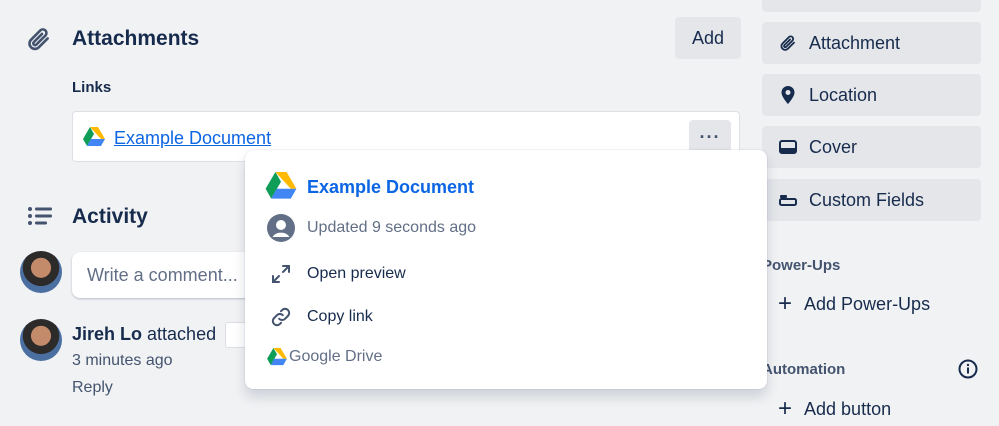 This screenshot has height=426, width=999. What do you see at coordinates (92, 87) in the screenshot?
I see `links-label: Links` at bounding box center [92, 87].